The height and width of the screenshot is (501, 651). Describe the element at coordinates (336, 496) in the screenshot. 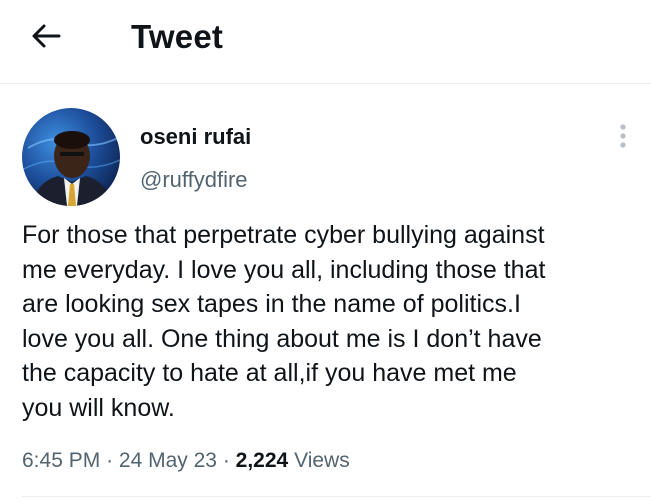

I see `divider` at that location.